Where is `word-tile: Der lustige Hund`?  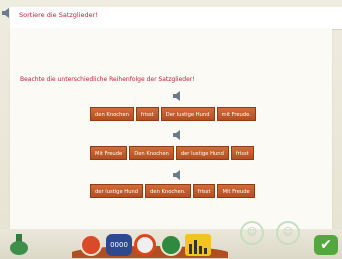 word-tile: Der lustige Hund is located at coordinates (187, 114).